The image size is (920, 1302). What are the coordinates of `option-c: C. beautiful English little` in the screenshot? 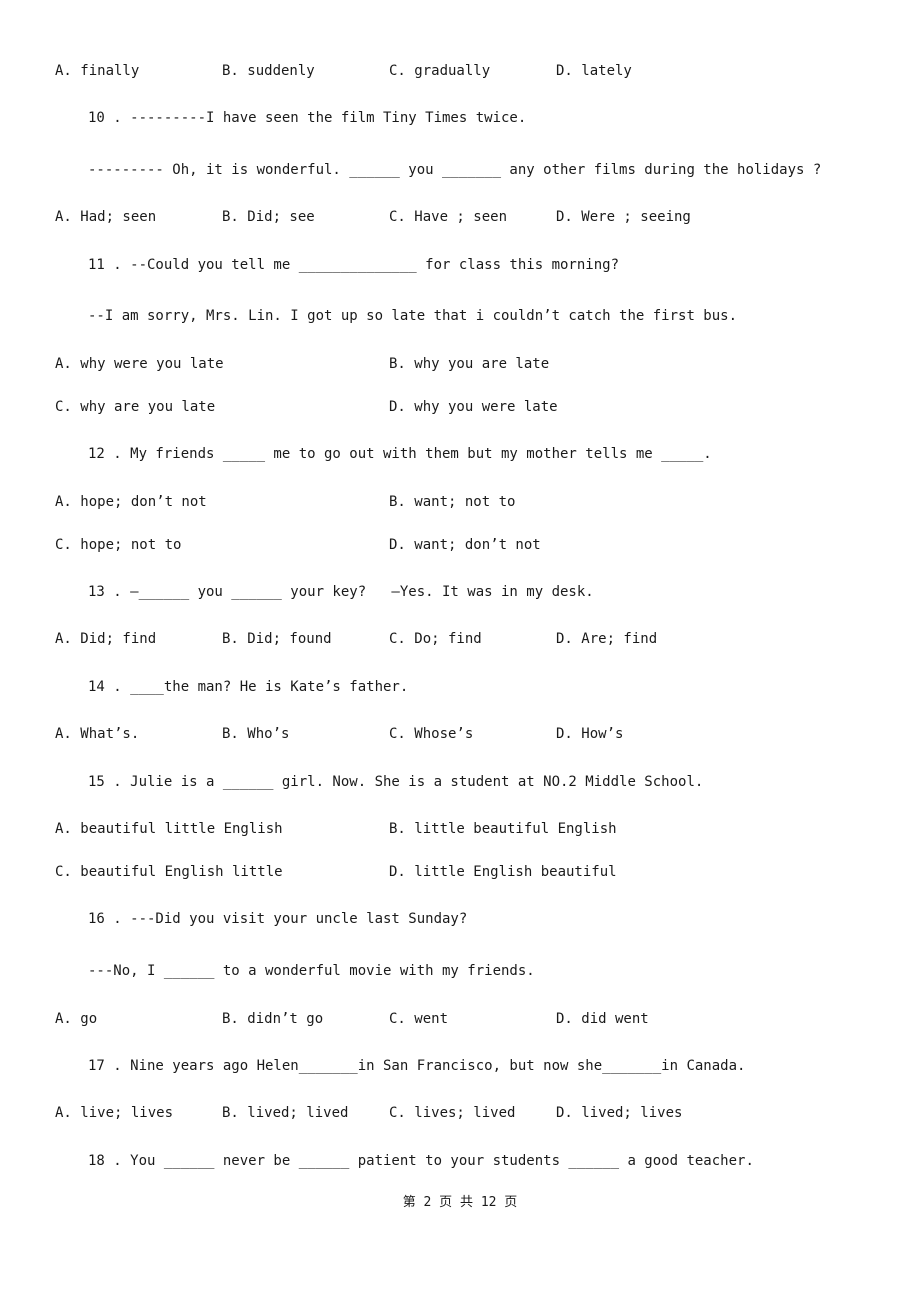 It's located at (169, 872).